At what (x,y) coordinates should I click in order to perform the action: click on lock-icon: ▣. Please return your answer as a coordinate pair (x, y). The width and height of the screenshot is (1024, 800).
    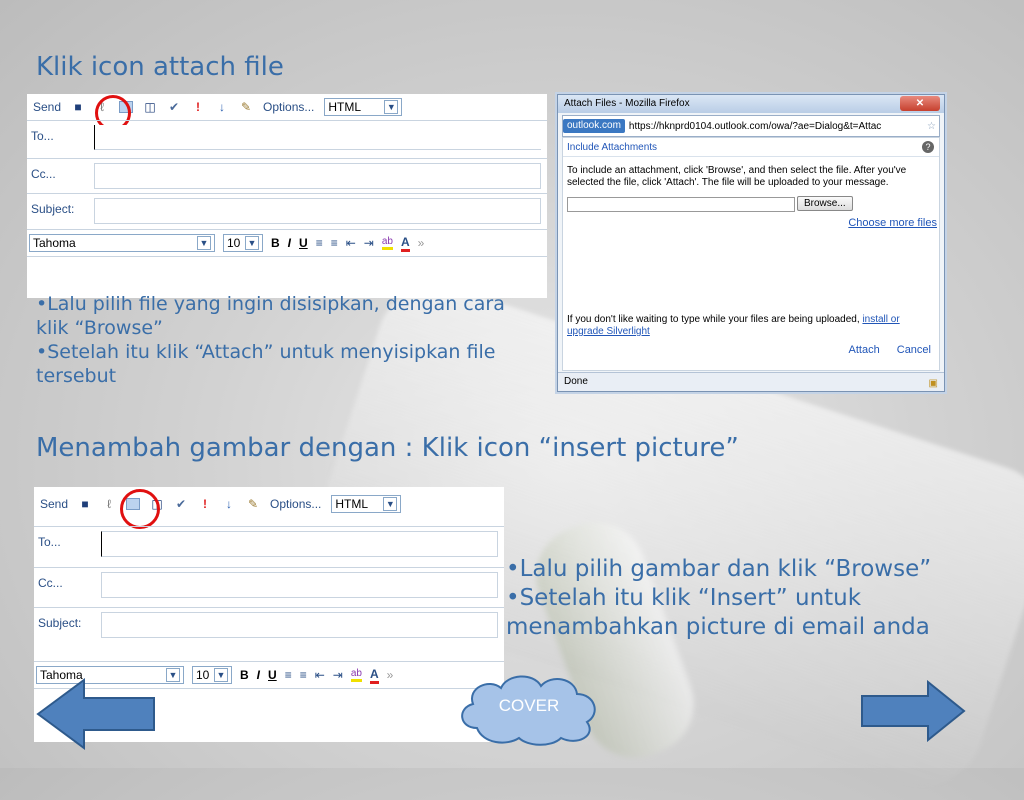
    Looking at the image, I should click on (933, 383).